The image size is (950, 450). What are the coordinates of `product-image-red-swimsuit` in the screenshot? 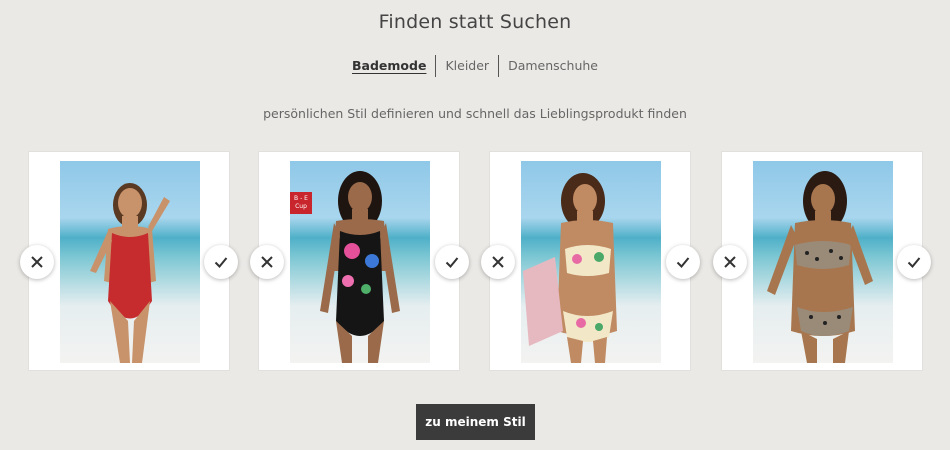 It's located at (130, 262).